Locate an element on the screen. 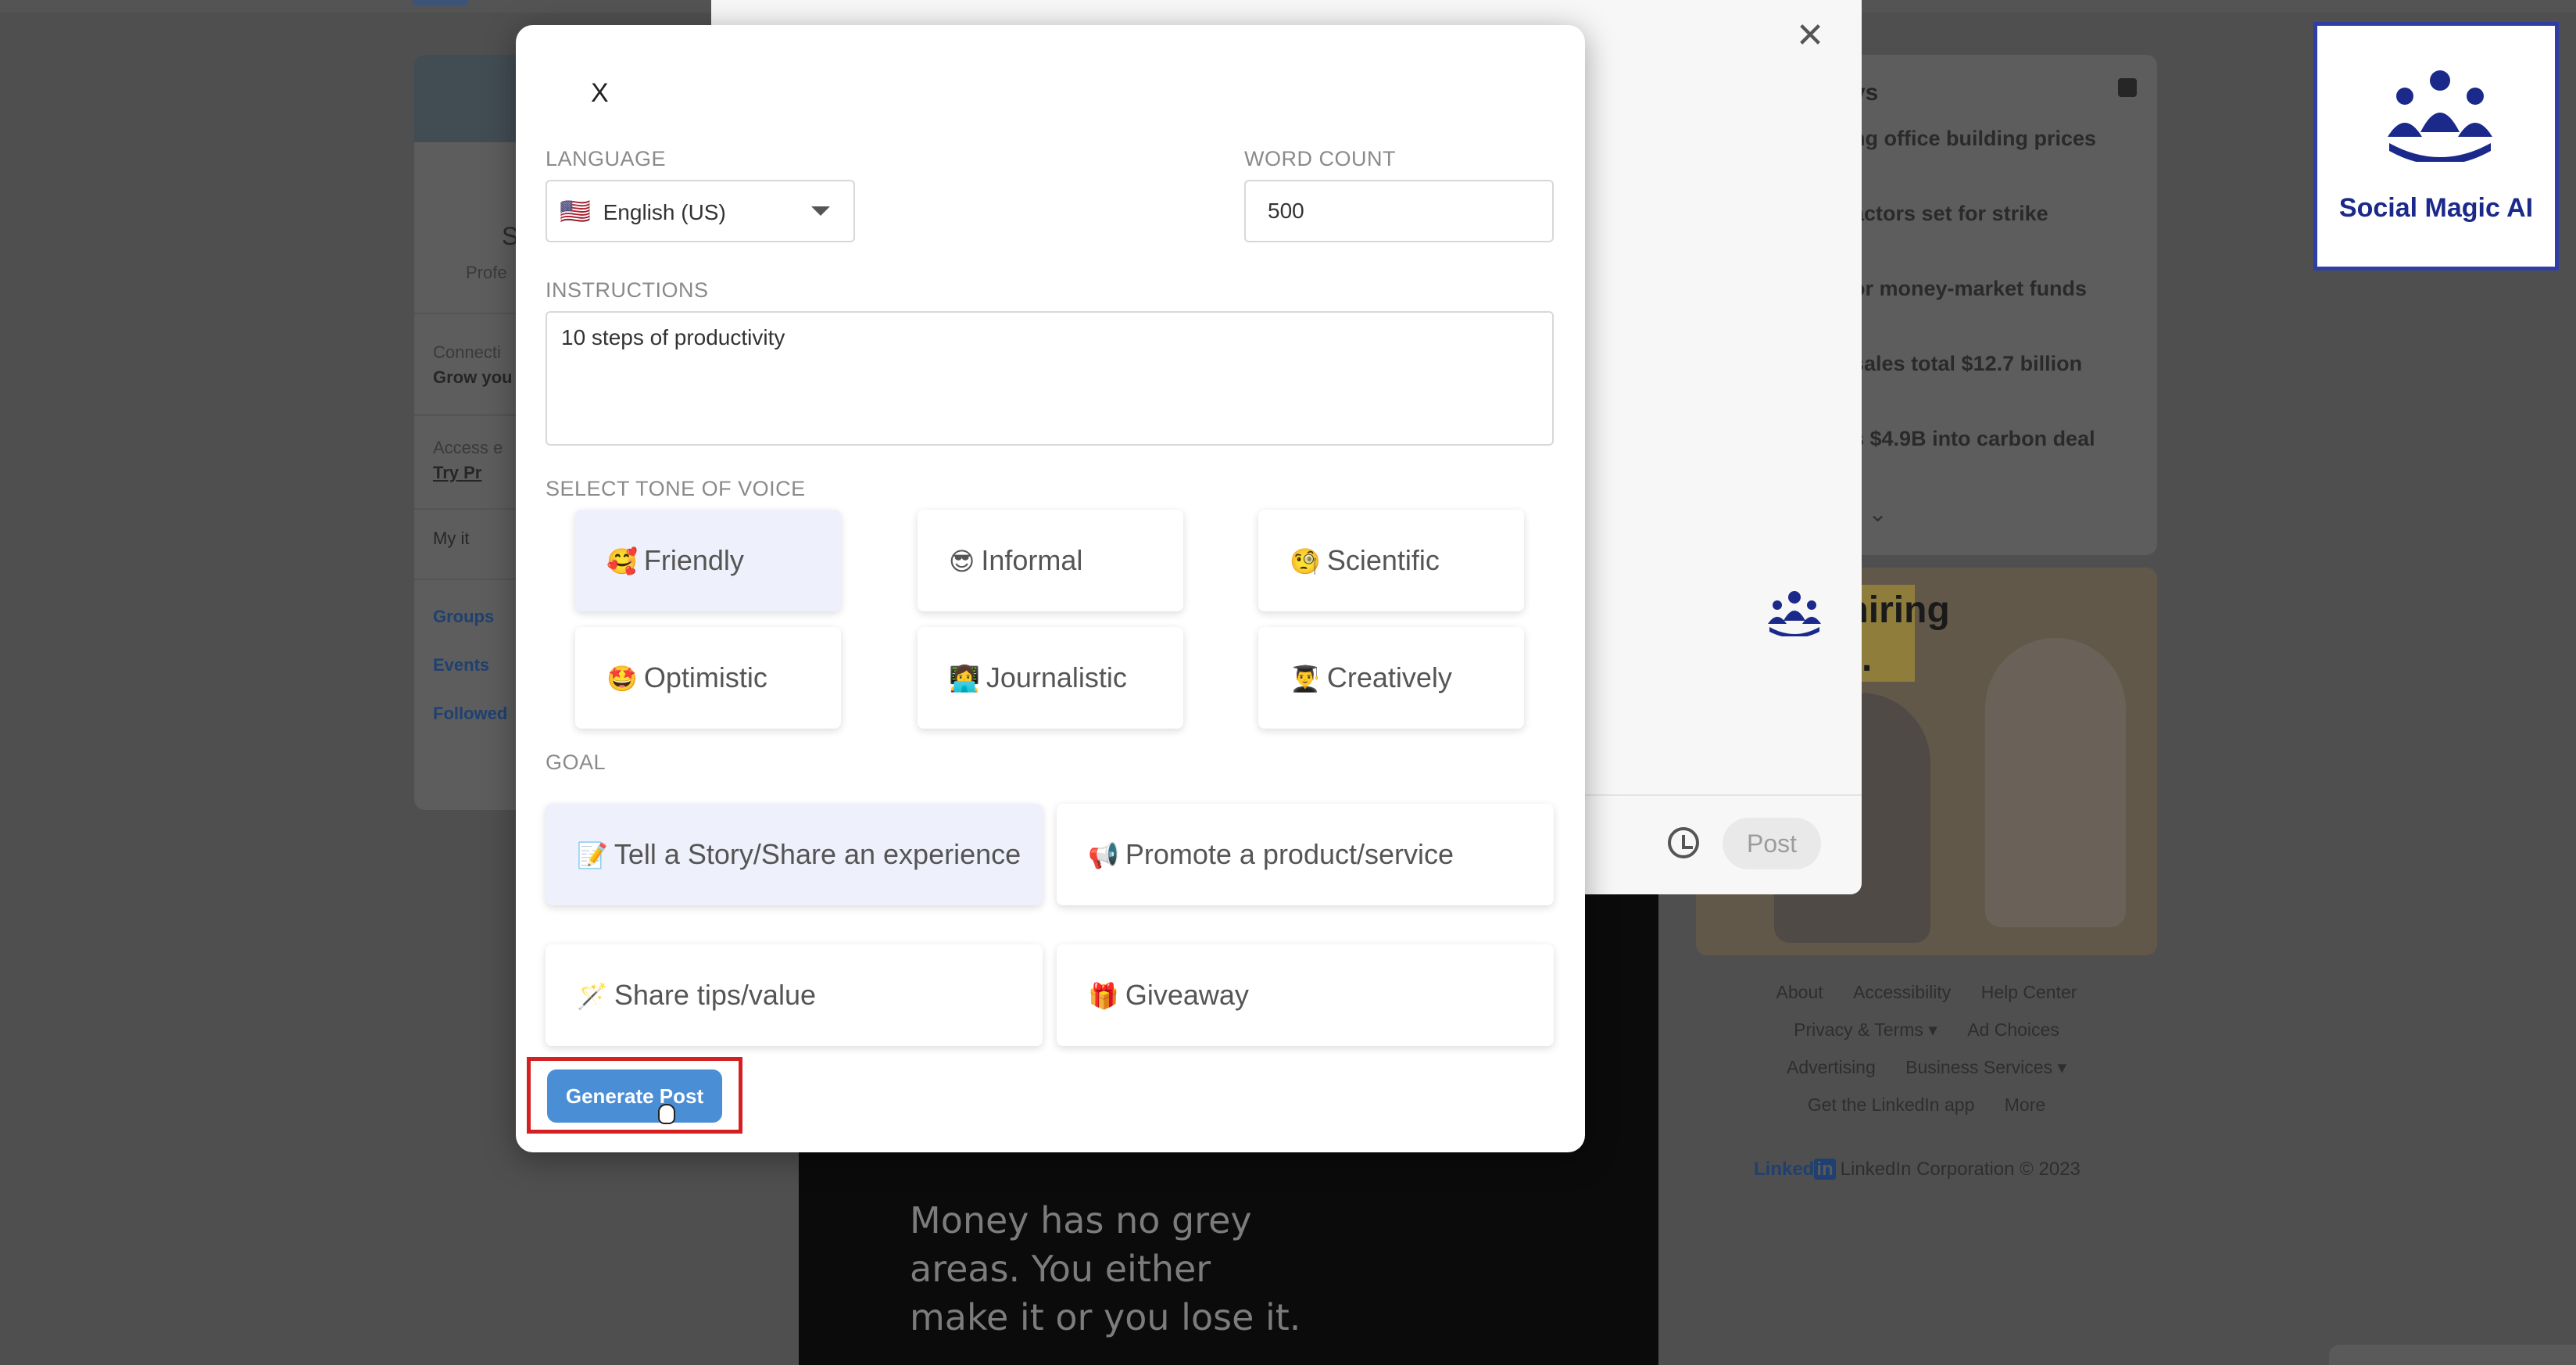  social-magic-logo: Social Magic AI is located at coordinates (2436, 146).